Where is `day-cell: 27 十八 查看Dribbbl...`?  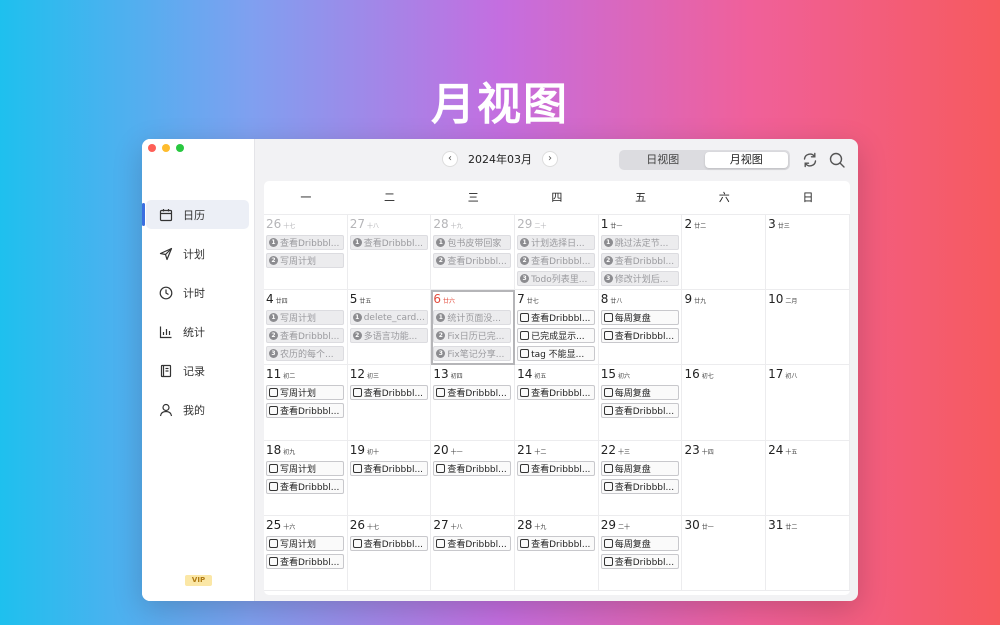 day-cell: 27 十八 查看Dribbbl... is located at coordinates (473, 553).